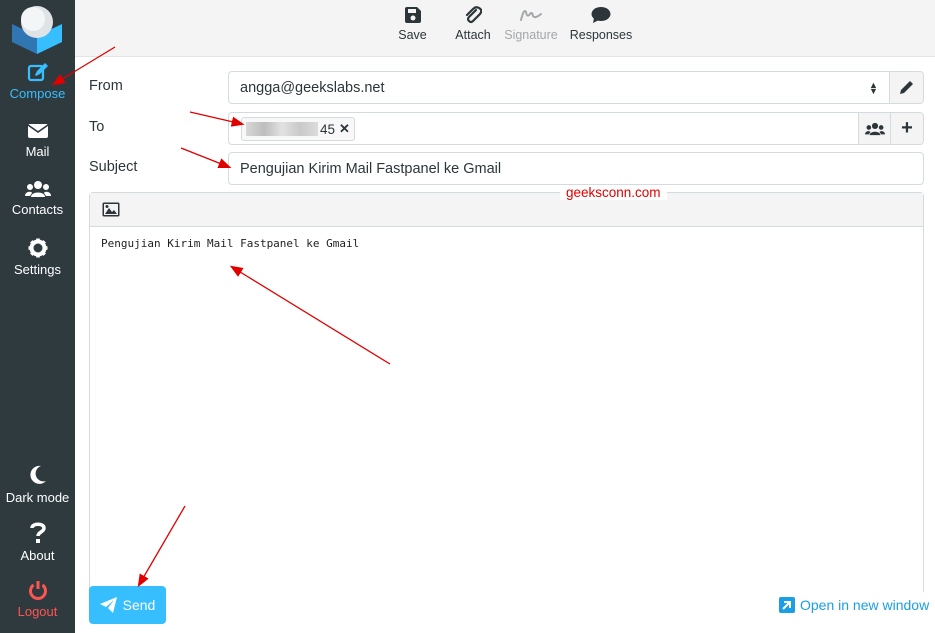 The height and width of the screenshot is (633, 935). Describe the element at coordinates (506, 210) in the screenshot. I see `editor-toolbar` at that location.